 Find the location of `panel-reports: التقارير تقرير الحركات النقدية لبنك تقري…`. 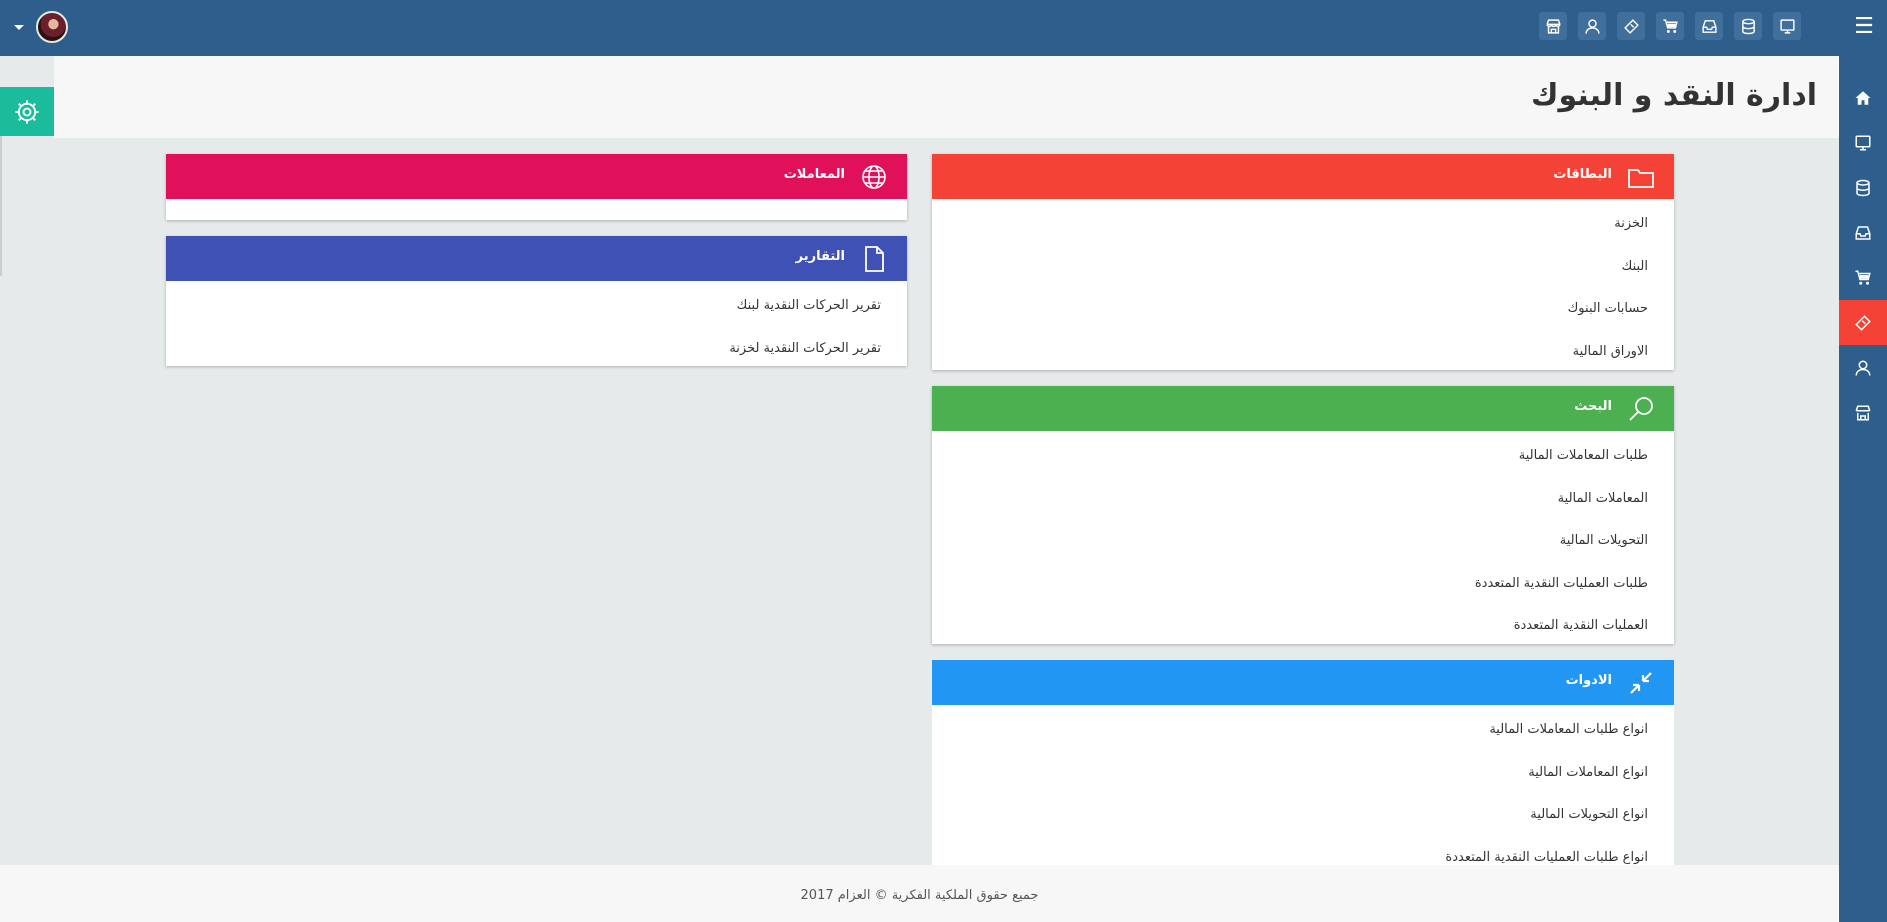

panel-reports: التقارير تقرير الحركات النقدية لبنك تقري… is located at coordinates (536, 301).